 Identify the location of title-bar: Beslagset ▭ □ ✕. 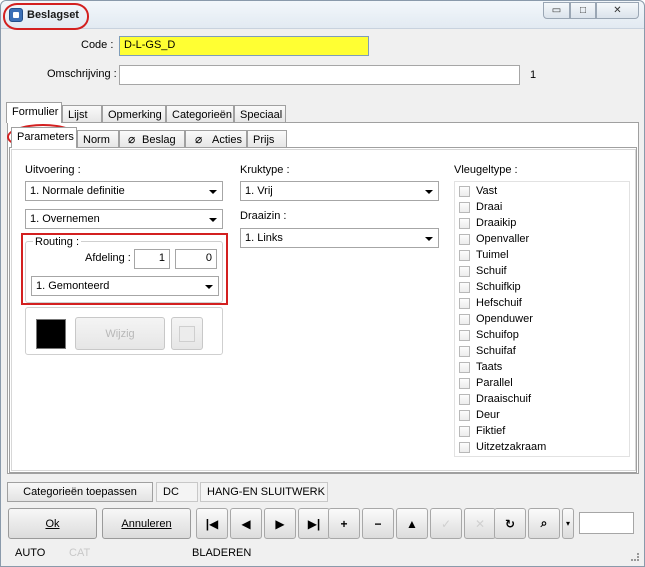
(322, 15).